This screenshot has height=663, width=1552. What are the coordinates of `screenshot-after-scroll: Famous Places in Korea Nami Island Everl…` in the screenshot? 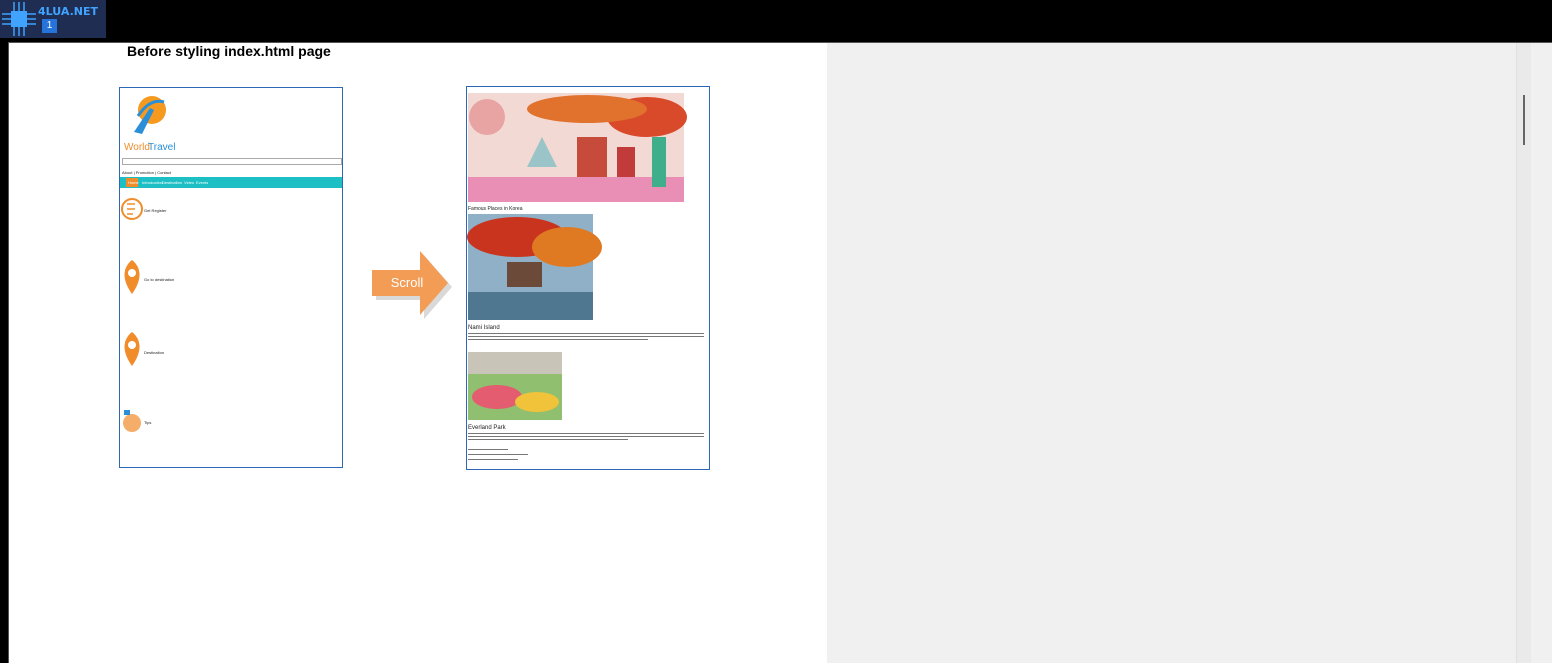 It's located at (588, 278).